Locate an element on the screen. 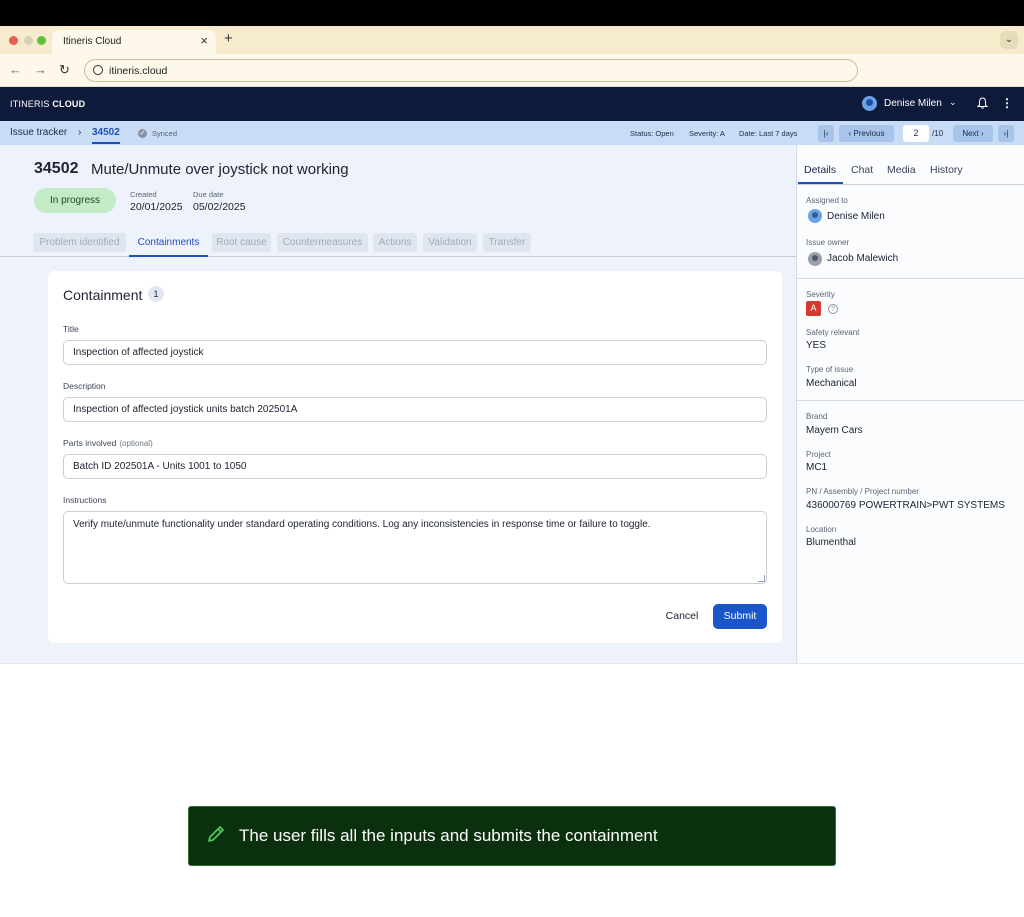 The width and height of the screenshot is (1024, 917). page-bottom-edge is located at coordinates (512, 663).